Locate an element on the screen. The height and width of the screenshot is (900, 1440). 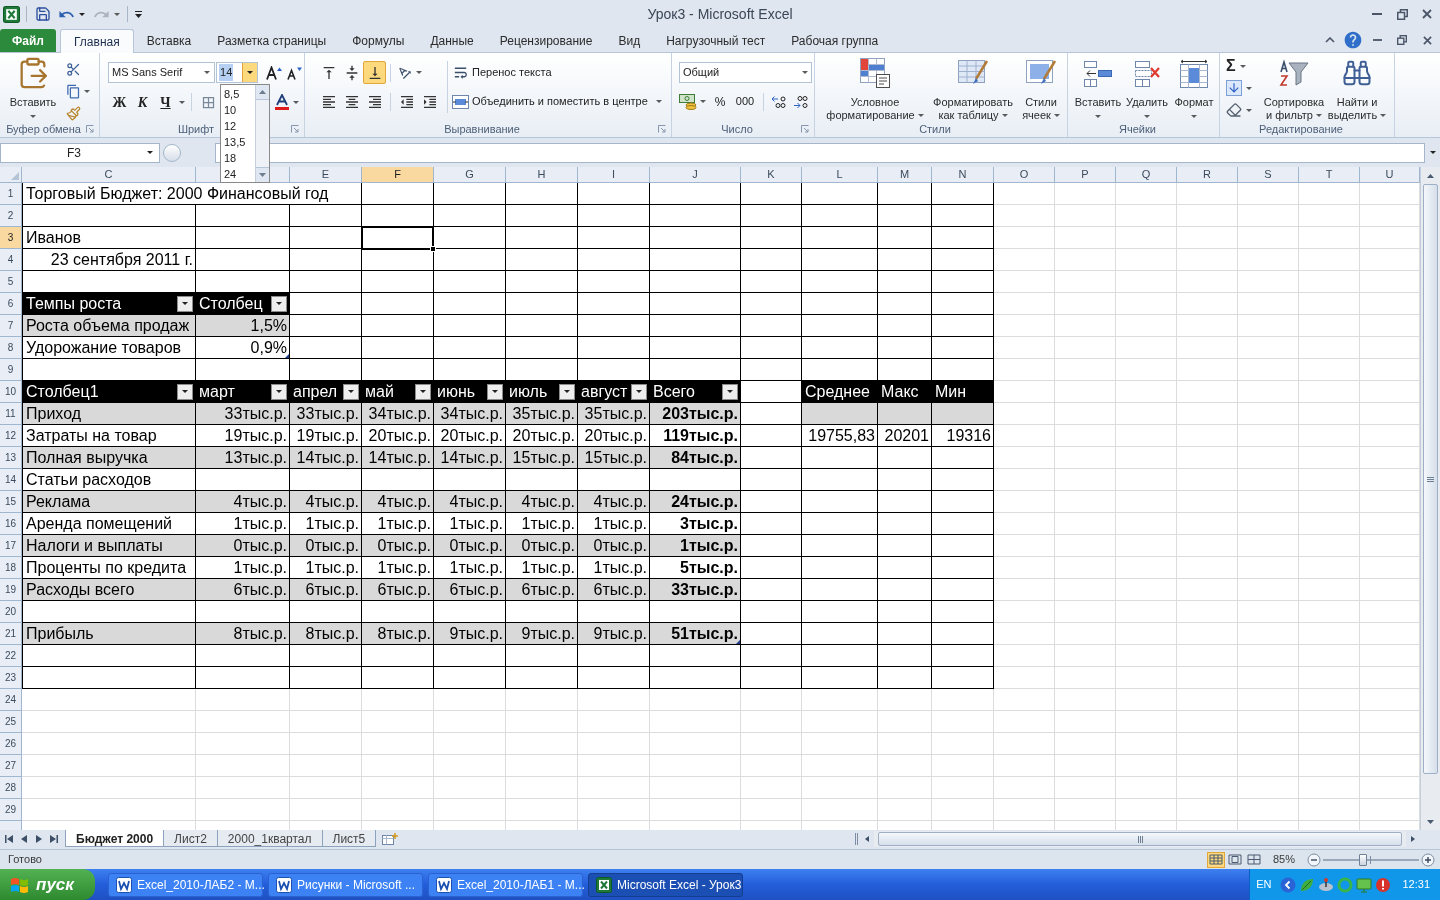
table-header-cell: Мин is located at coordinates (963, 392).